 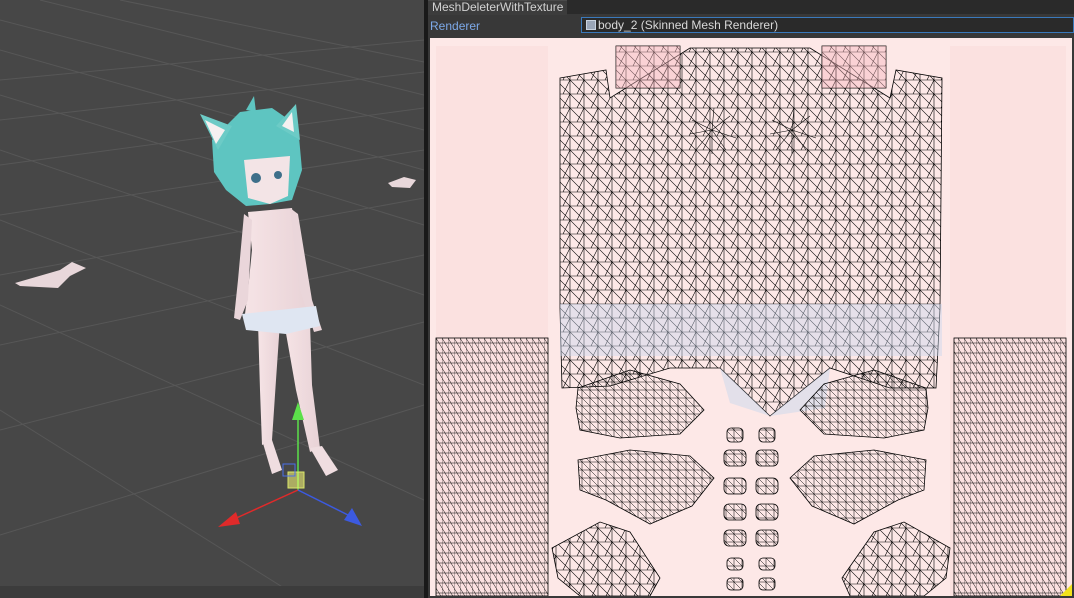 What do you see at coordinates (296, 480) in the screenshot?
I see `gizmo-plane-handle` at bounding box center [296, 480].